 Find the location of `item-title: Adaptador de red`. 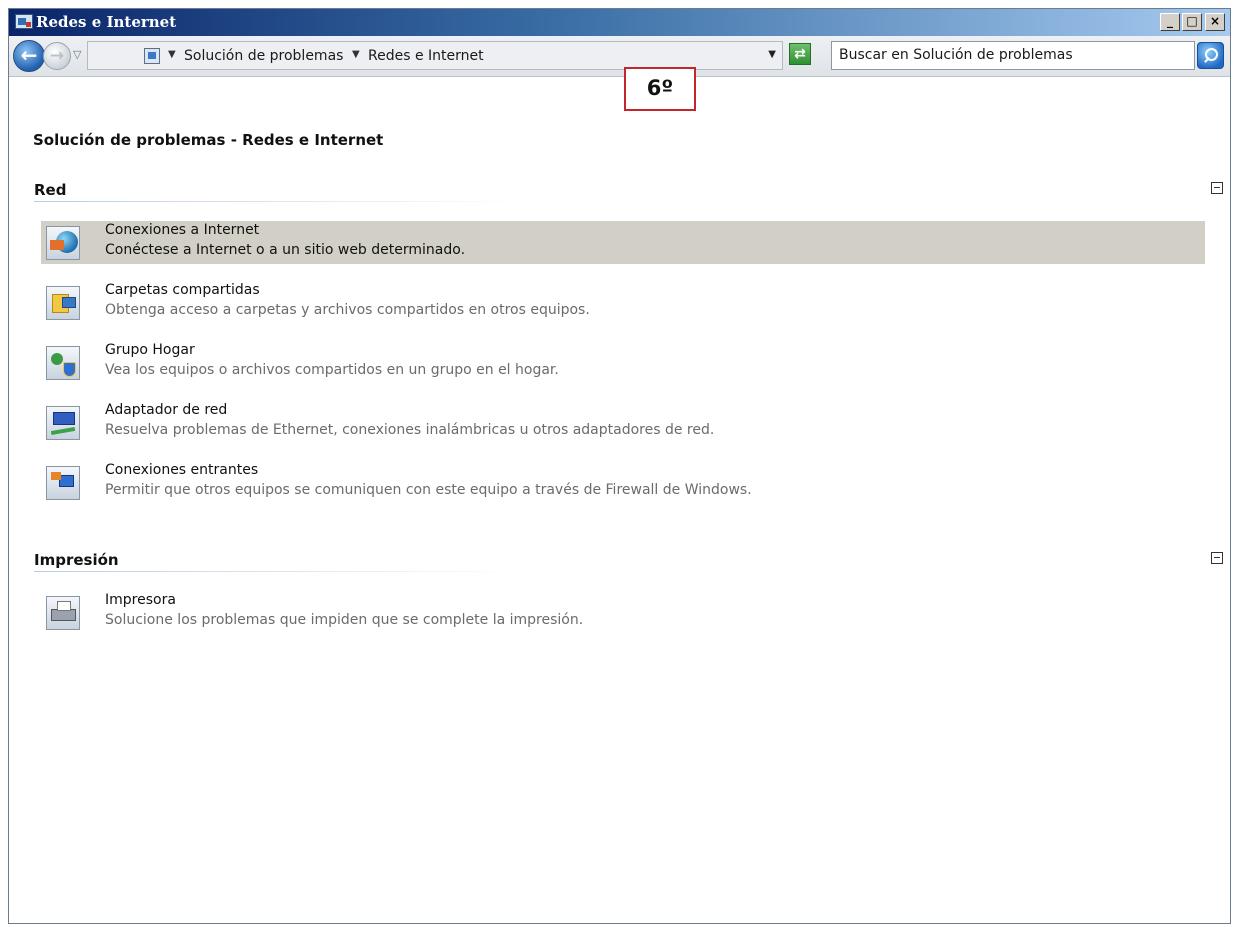

item-title: Adaptador de red is located at coordinates (166, 410).